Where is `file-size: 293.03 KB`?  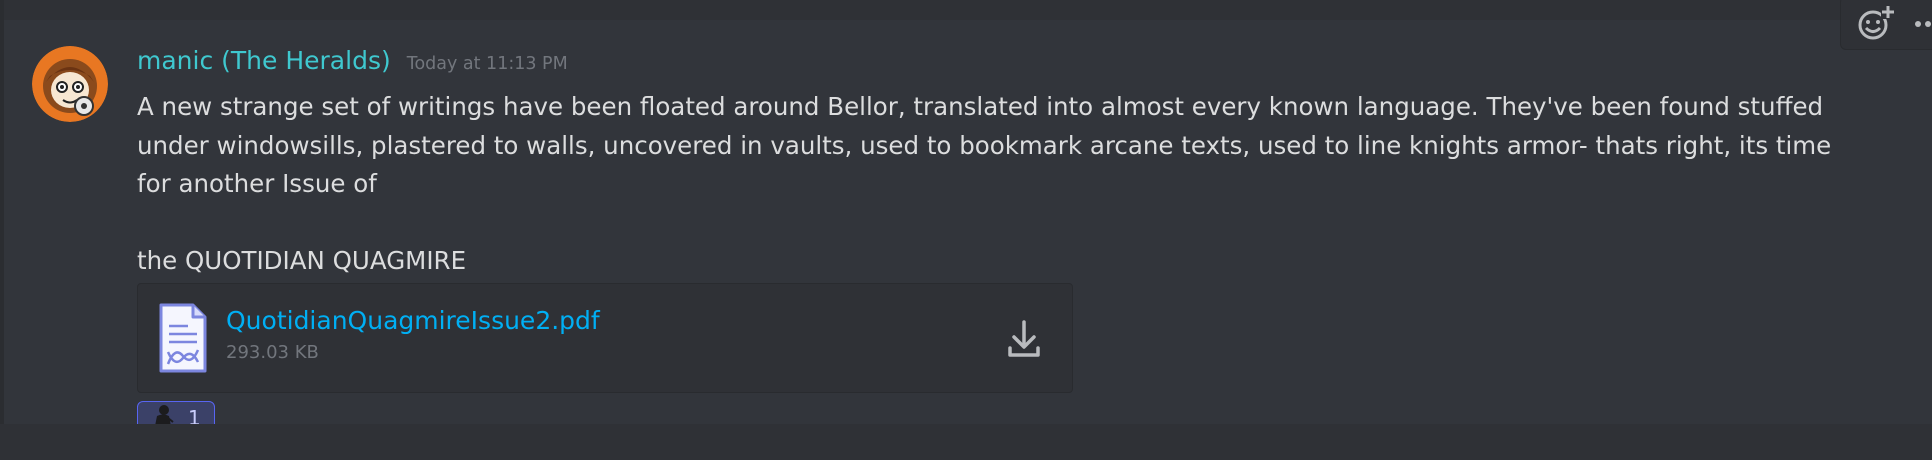 file-size: 293.03 KB is located at coordinates (272, 352).